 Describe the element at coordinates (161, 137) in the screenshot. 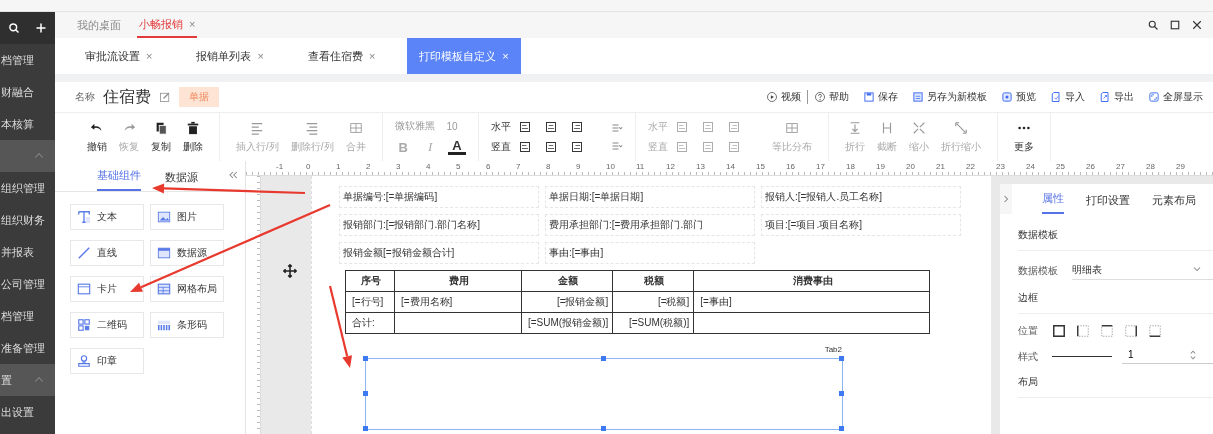

I see `toolbar-button: 复制` at that location.